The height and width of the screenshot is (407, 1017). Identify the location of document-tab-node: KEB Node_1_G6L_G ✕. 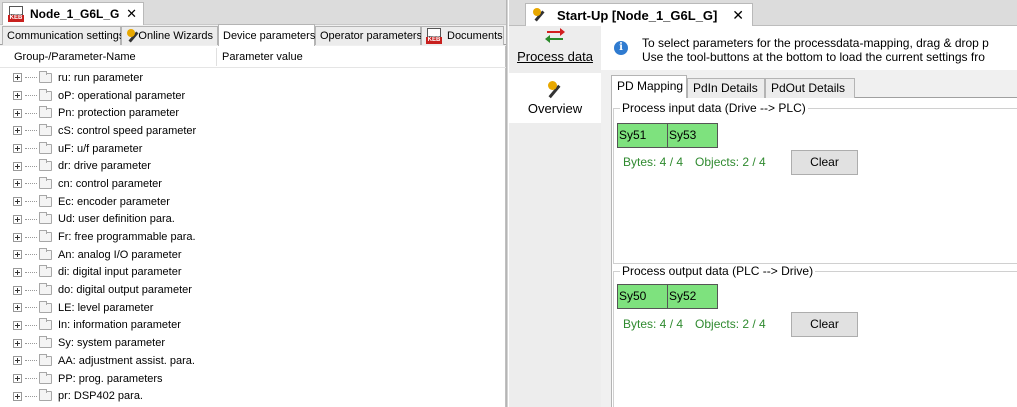
(73, 13).